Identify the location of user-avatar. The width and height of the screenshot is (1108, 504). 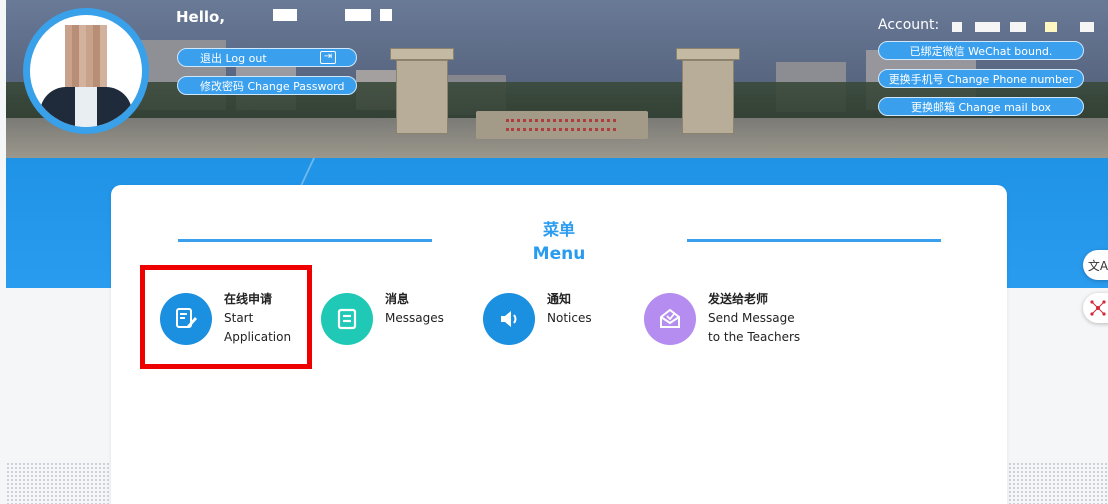
(86, 71).